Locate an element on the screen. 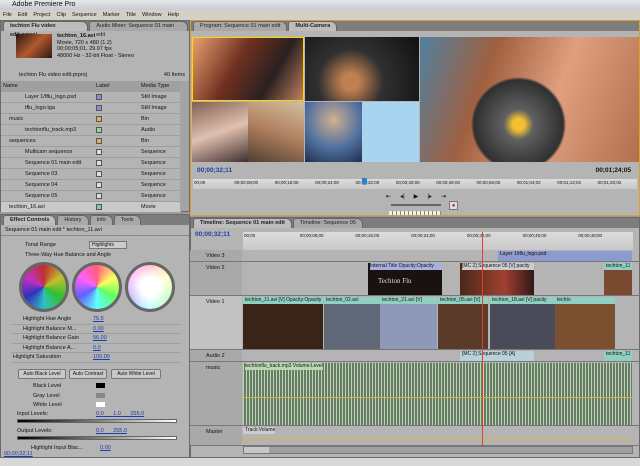 The width and height of the screenshot is (640, 466). master-track-volume: Track:Volume is located at coordinates (259, 430).